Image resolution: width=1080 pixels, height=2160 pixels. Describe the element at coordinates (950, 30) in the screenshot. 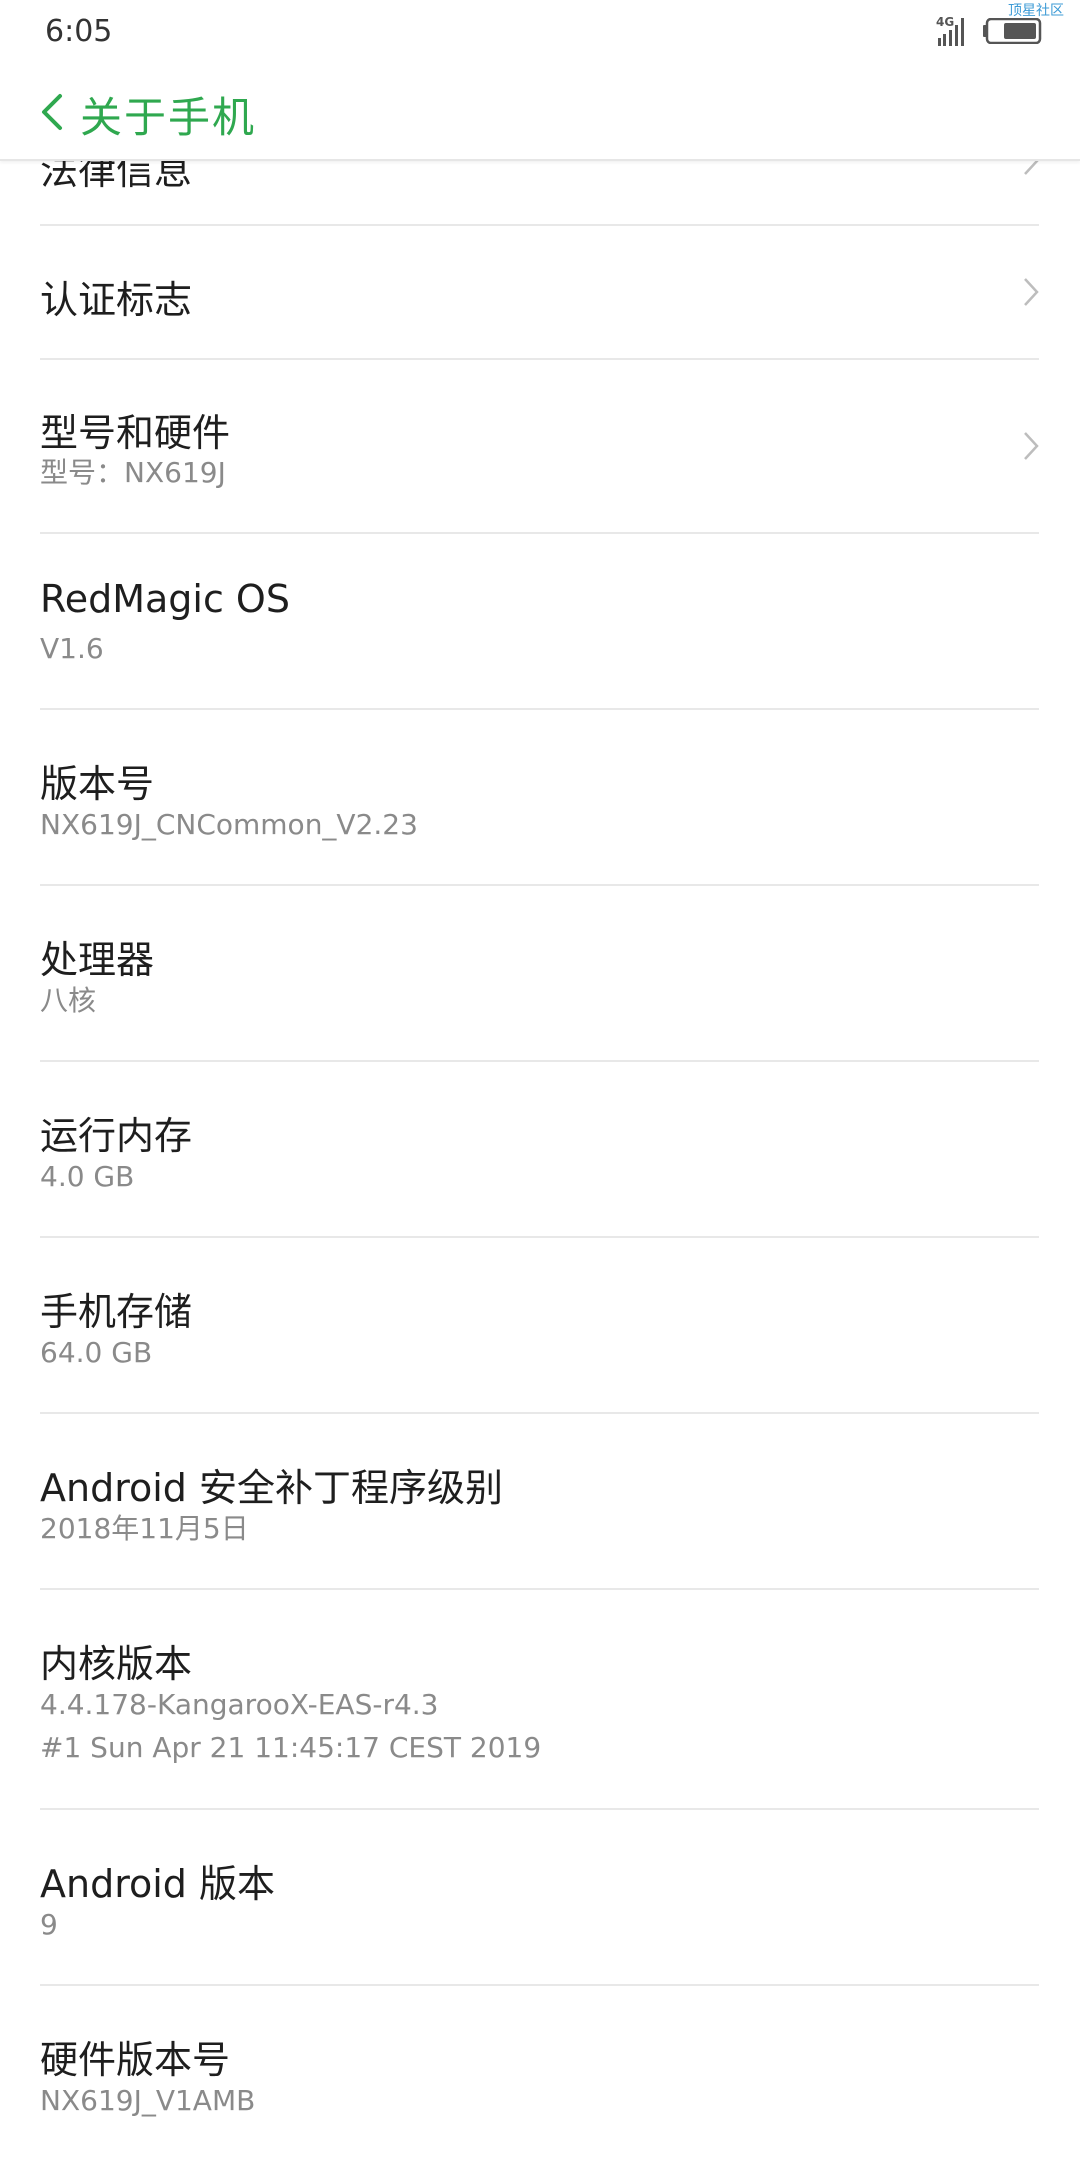

I see `4g-signal-icon: 4G` at that location.